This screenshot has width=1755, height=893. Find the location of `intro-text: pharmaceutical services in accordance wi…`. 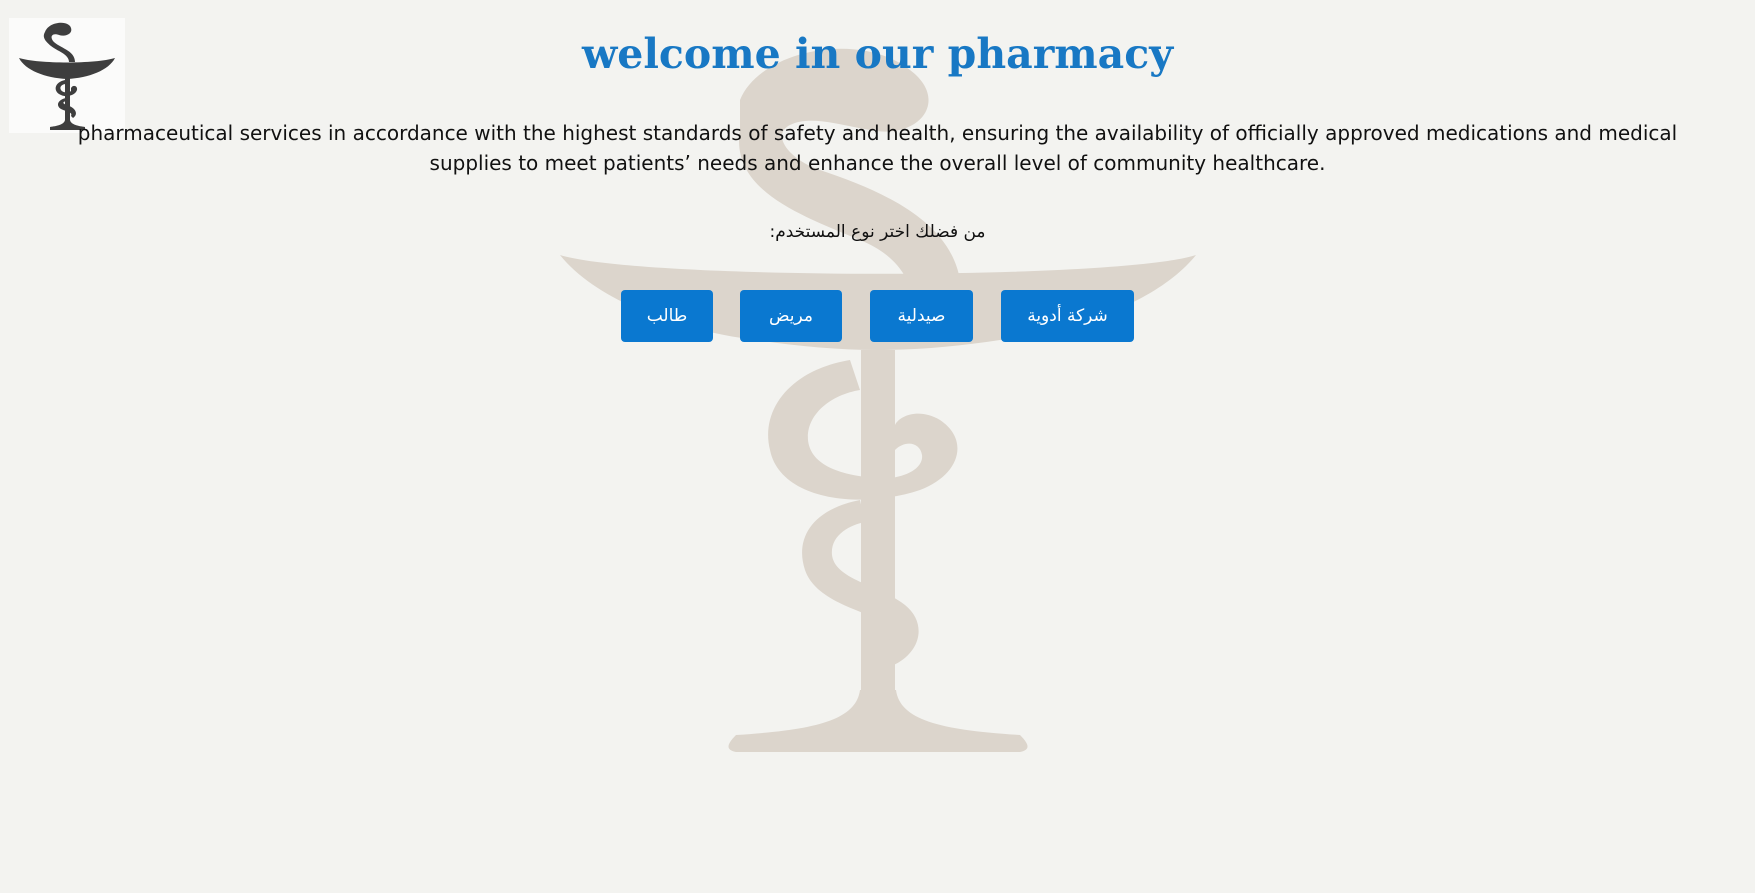

intro-text: pharmaceutical services in accordance wi… is located at coordinates (877, 148).